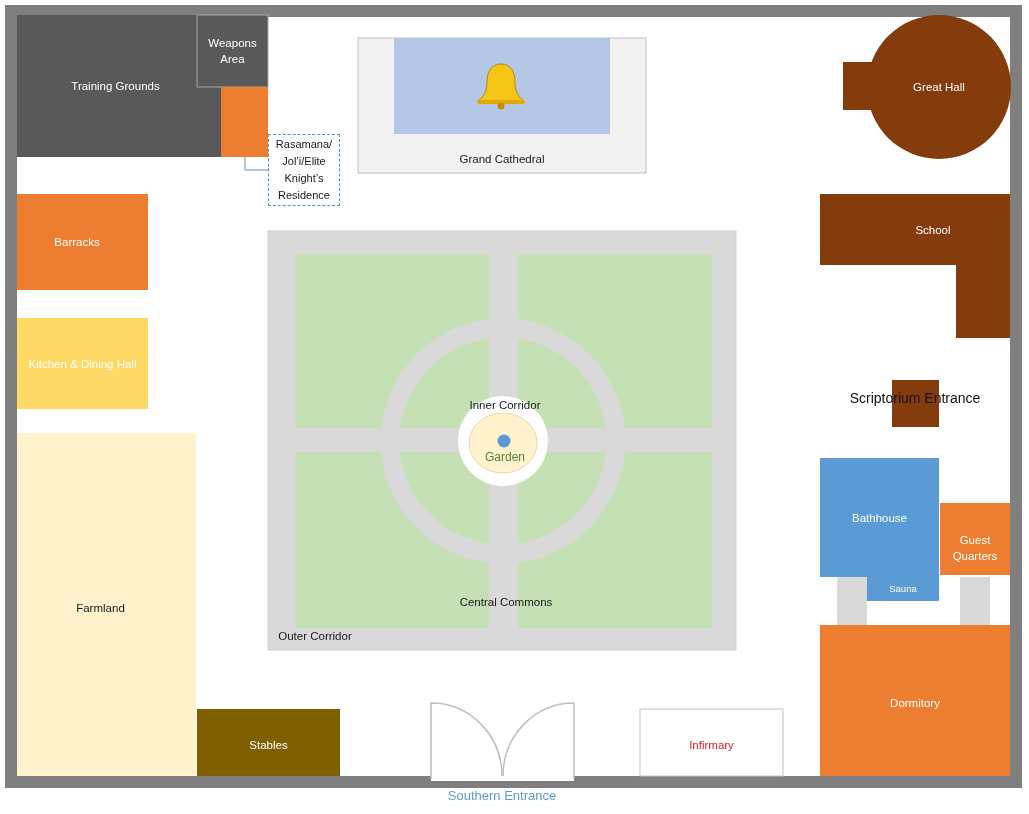  I want to click on area-label: Stables, so click(268, 745).